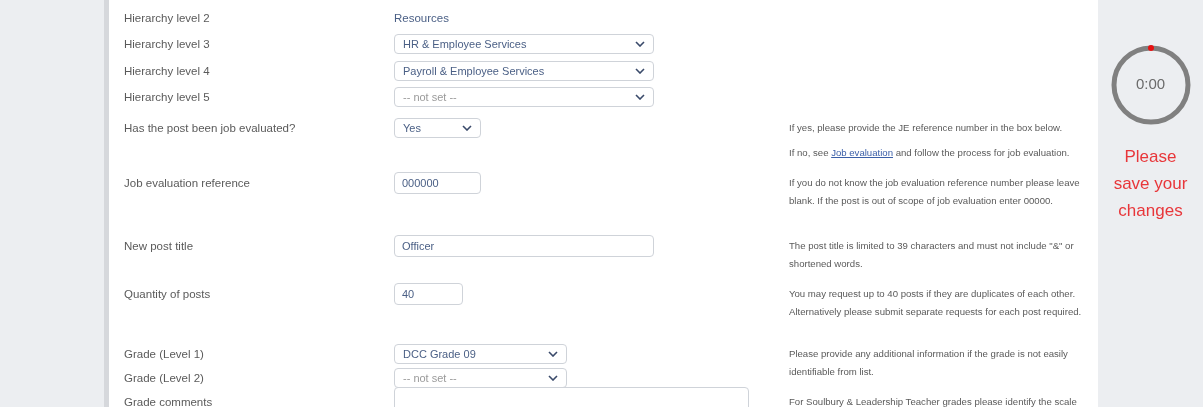 This screenshot has width=1203, height=407. Describe the element at coordinates (936, 303) in the screenshot. I see `help-text: You may request up to 40 posts if they are duplicates of each other. Alternatively please submit separate requests for each post required.` at that location.